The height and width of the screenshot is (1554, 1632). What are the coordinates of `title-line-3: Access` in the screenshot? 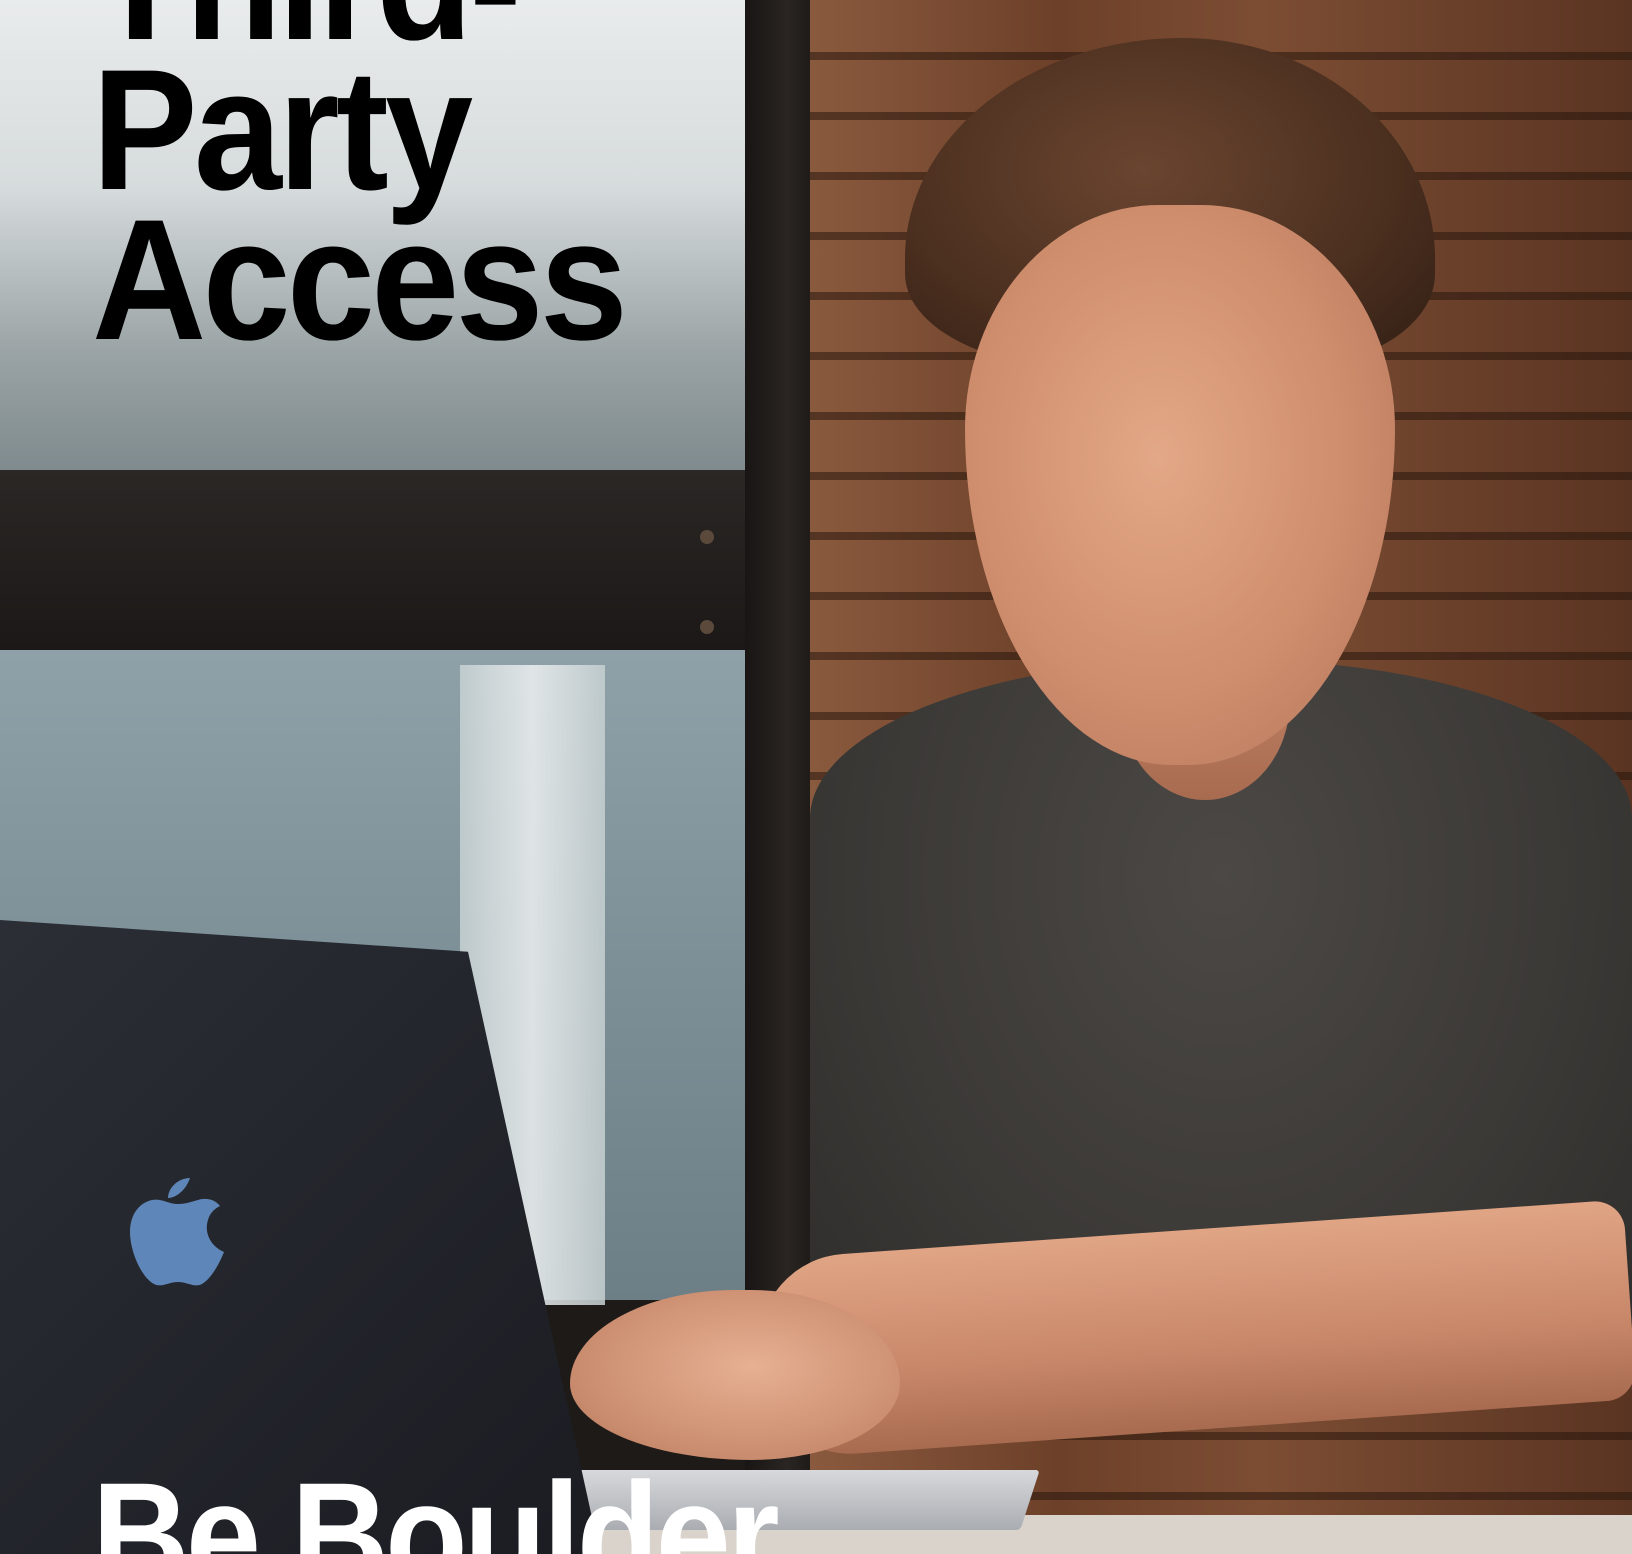 It's located at (360, 280).